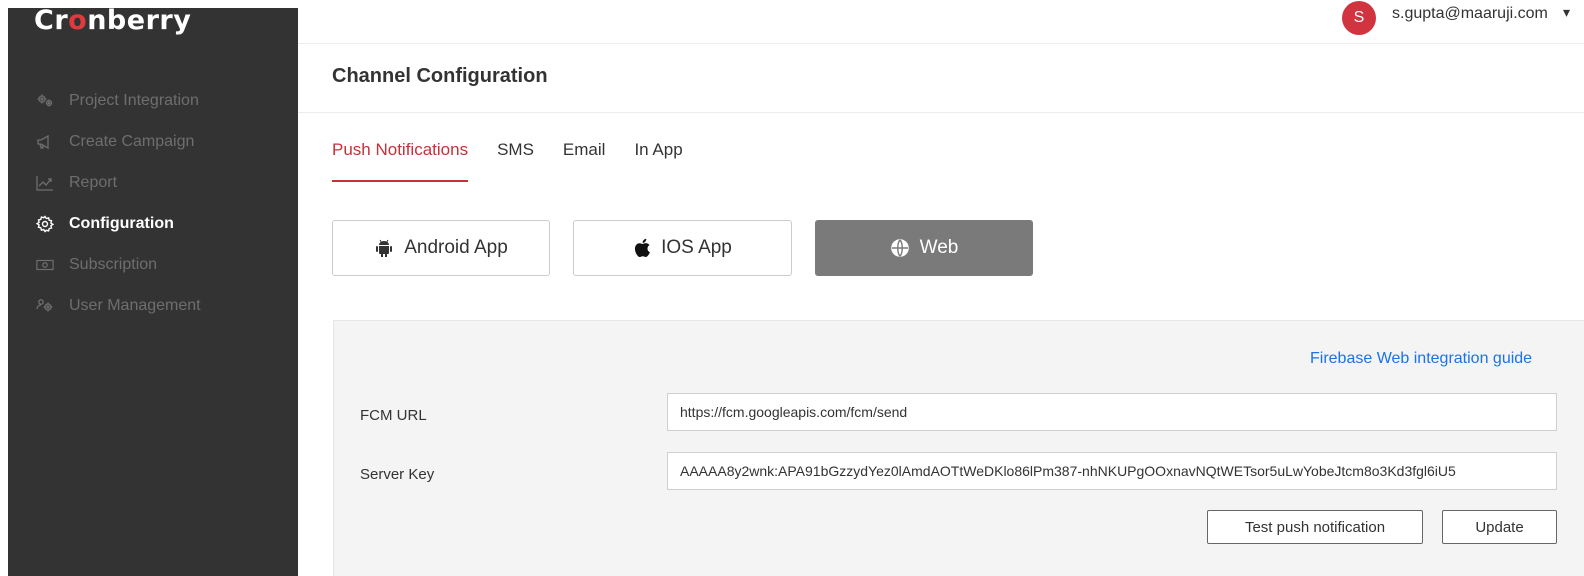 The image size is (1584, 576). Describe the element at coordinates (45, 183) in the screenshot. I see `chart-line-icon` at that location.